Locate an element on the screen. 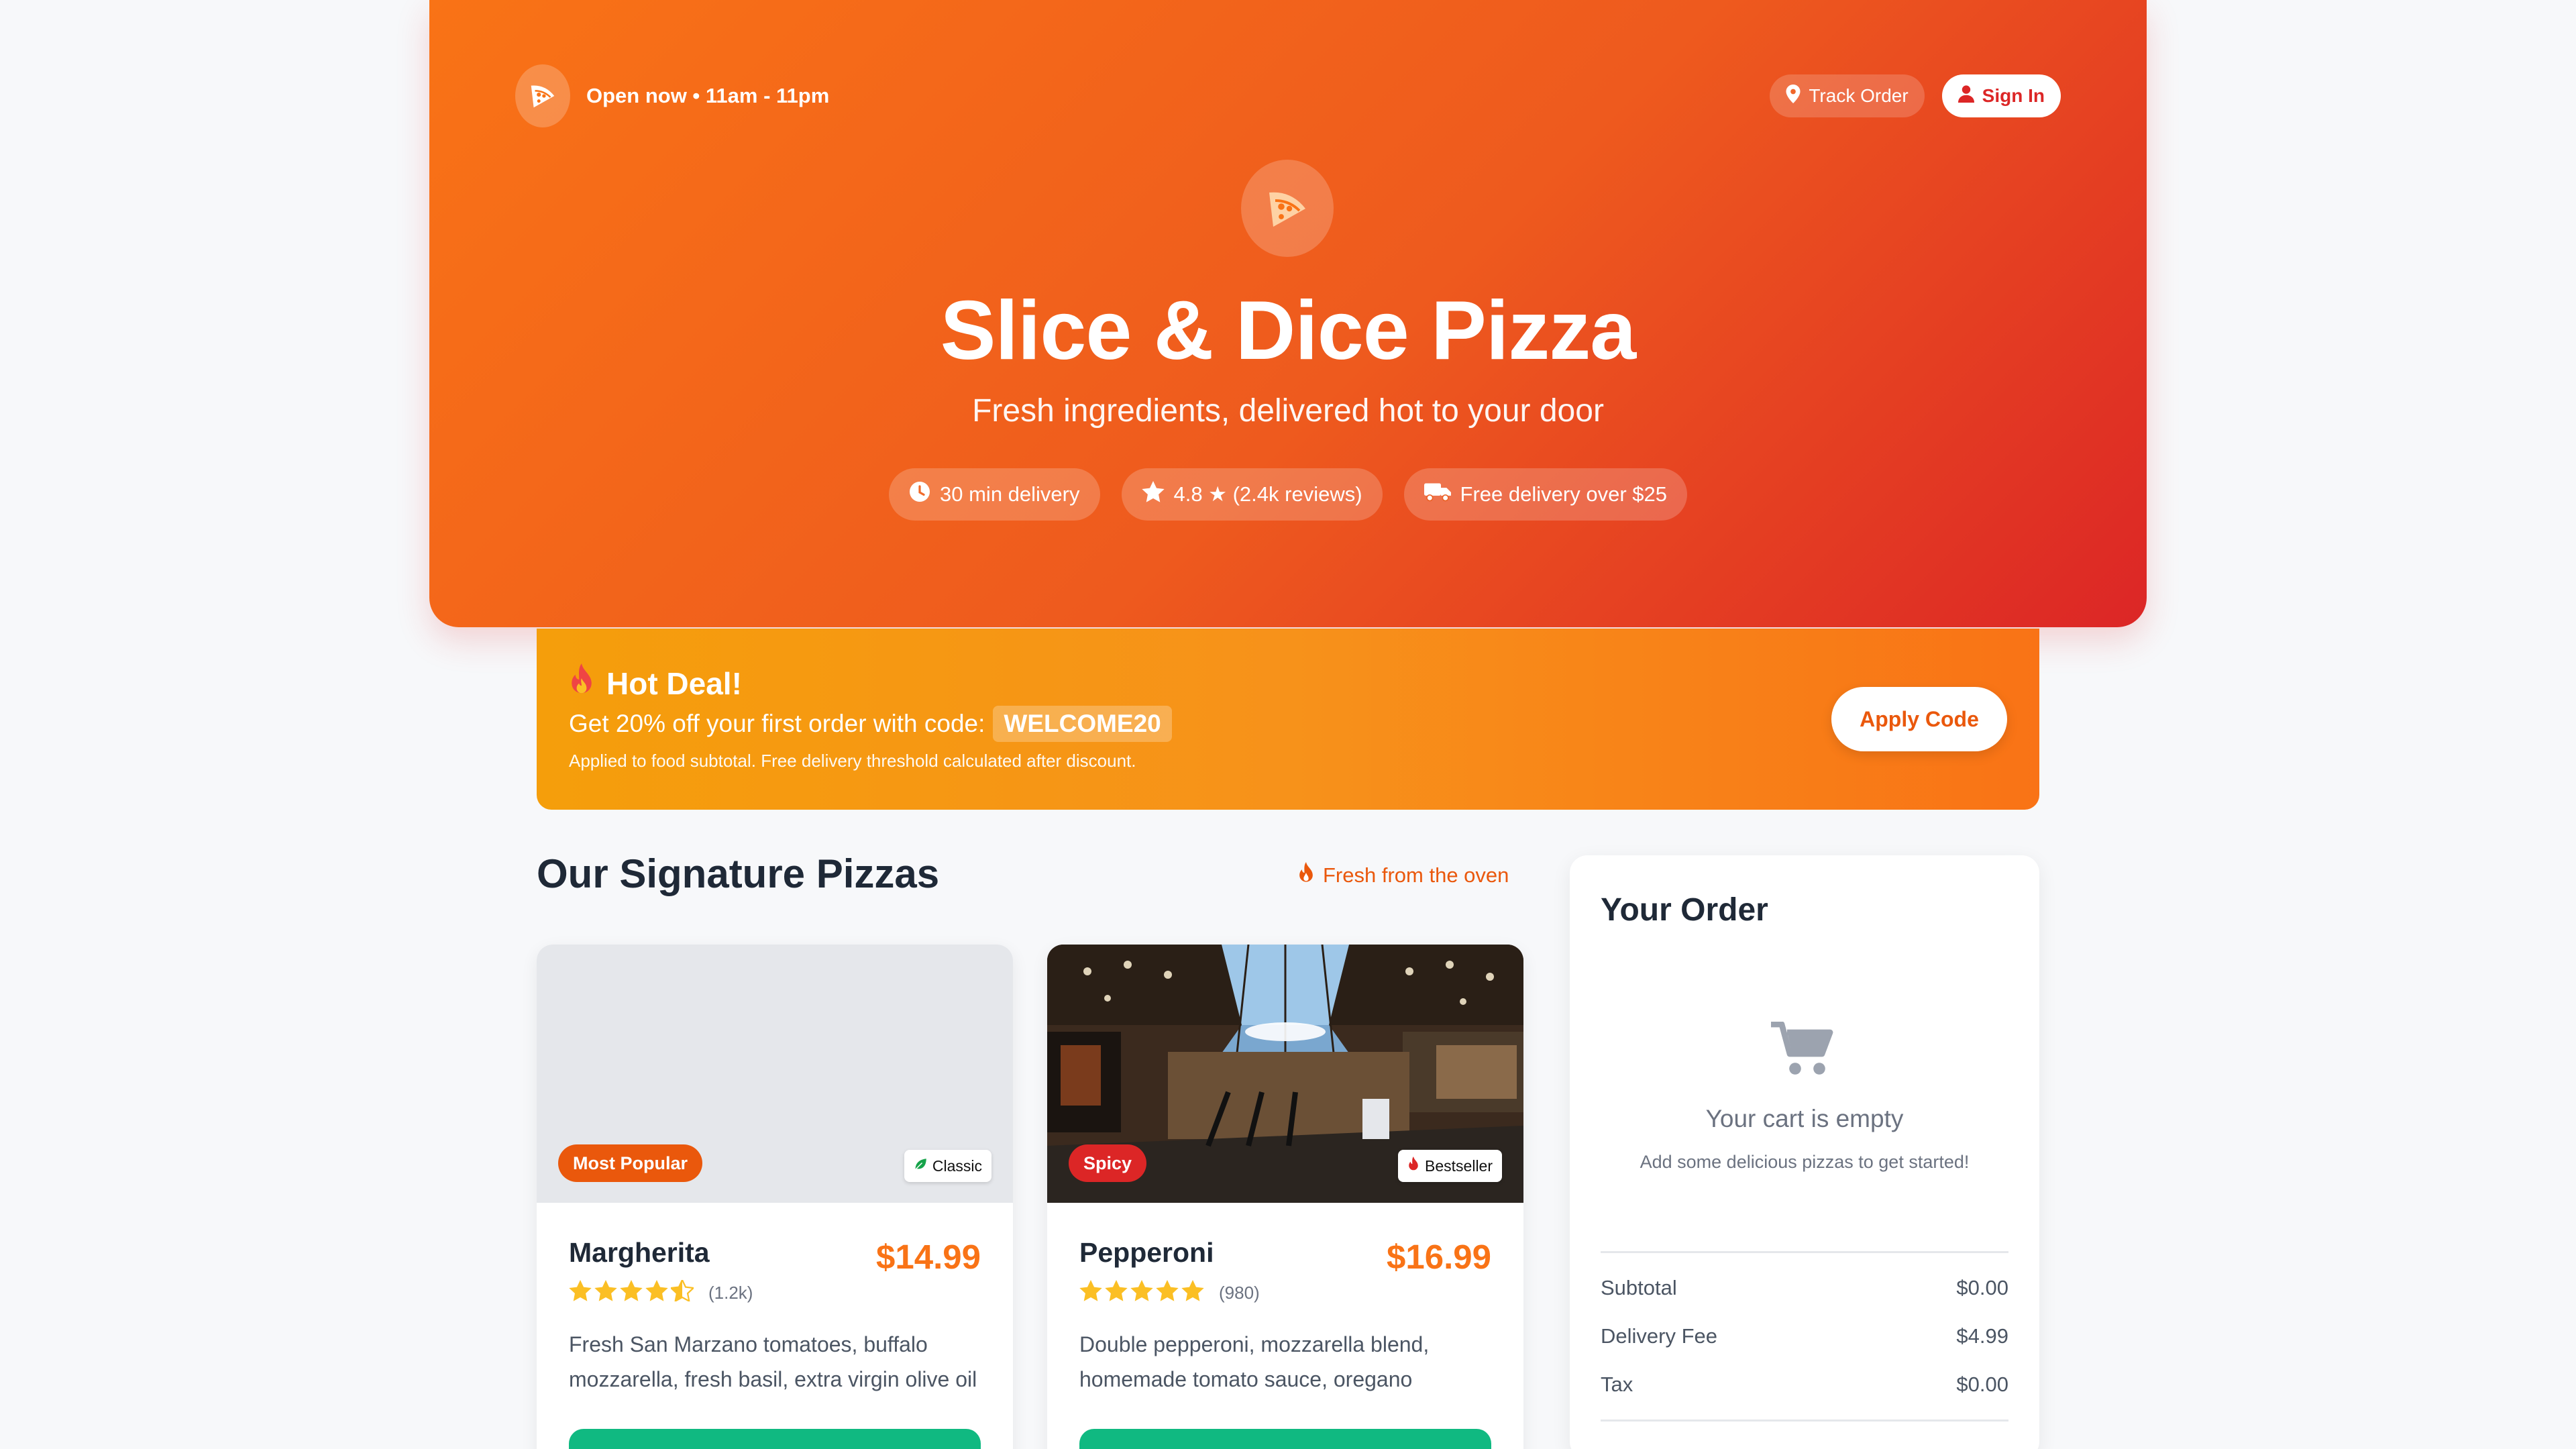 The image size is (2576, 1449). deal-heading: Hot Deal! is located at coordinates (655, 683).